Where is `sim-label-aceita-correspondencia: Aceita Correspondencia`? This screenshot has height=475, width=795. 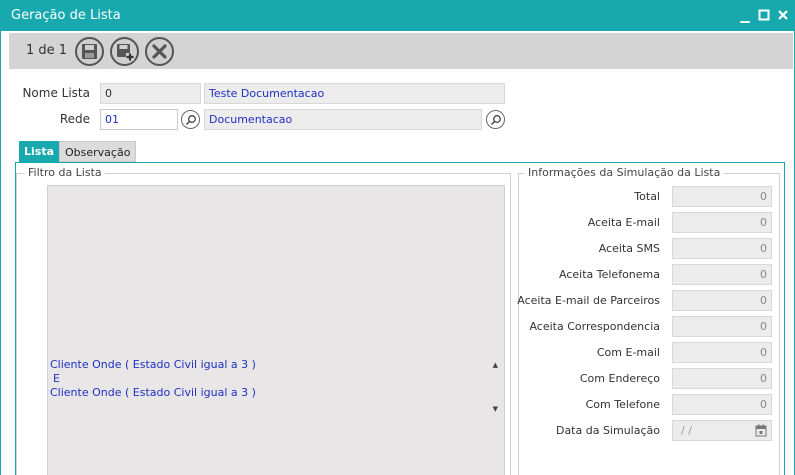 sim-label-aceita-correspondencia: Aceita Correspondencia is located at coordinates (594, 326).